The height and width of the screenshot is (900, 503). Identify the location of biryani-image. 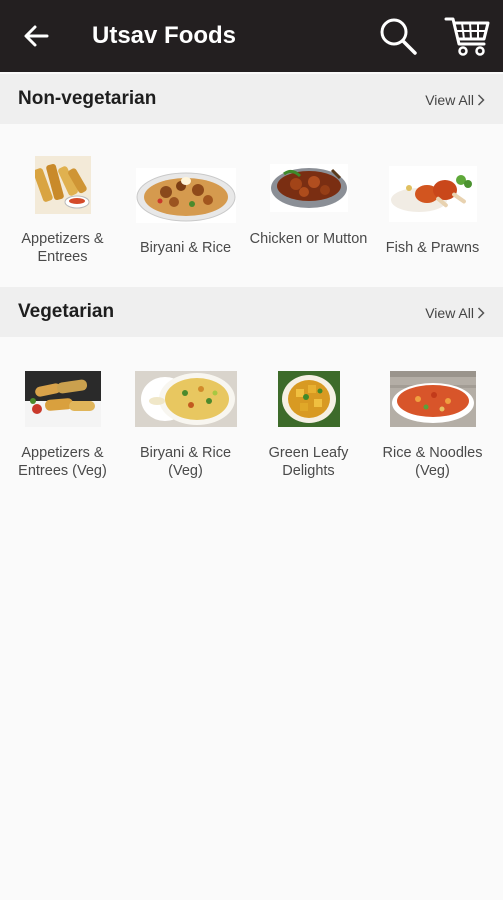
(185, 195).